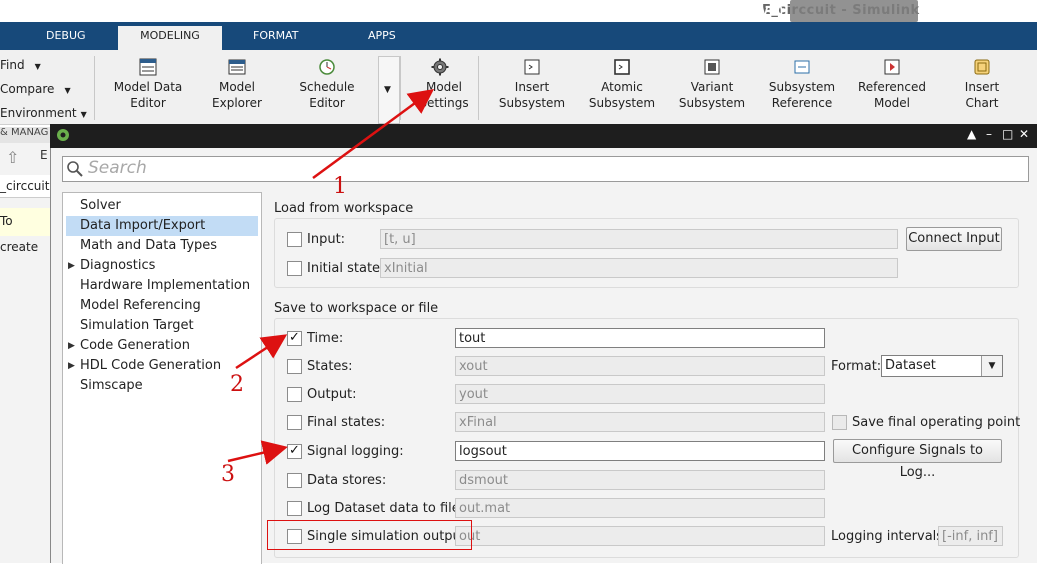  What do you see at coordinates (340, 186) in the screenshot?
I see `annotation-number-1: 1` at bounding box center [340, 186].